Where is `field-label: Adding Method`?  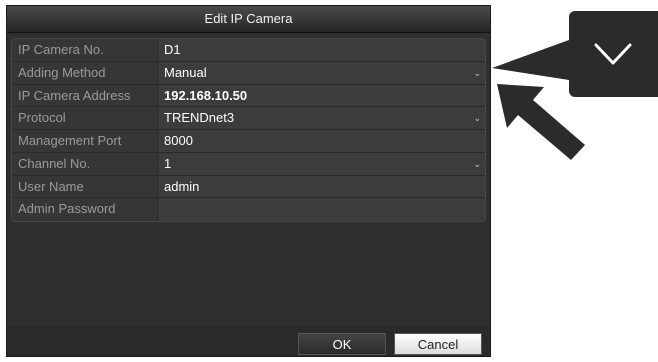 field-label: Adding Method is located at coordinates (62, 72).